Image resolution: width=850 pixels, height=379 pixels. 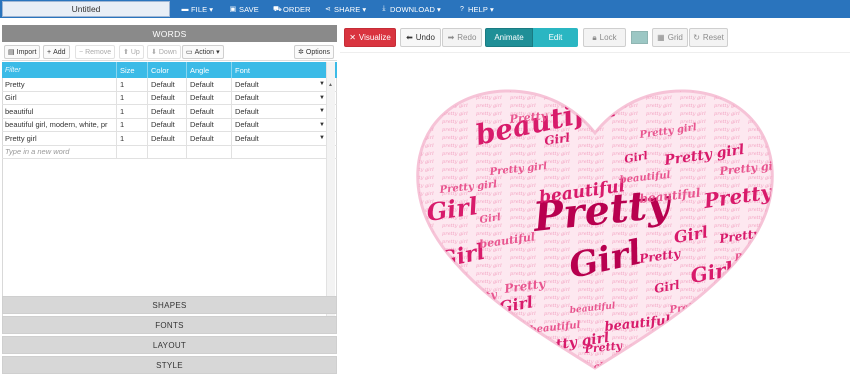 I want to click on edit-button: Edit, so click(x=555, y=37).